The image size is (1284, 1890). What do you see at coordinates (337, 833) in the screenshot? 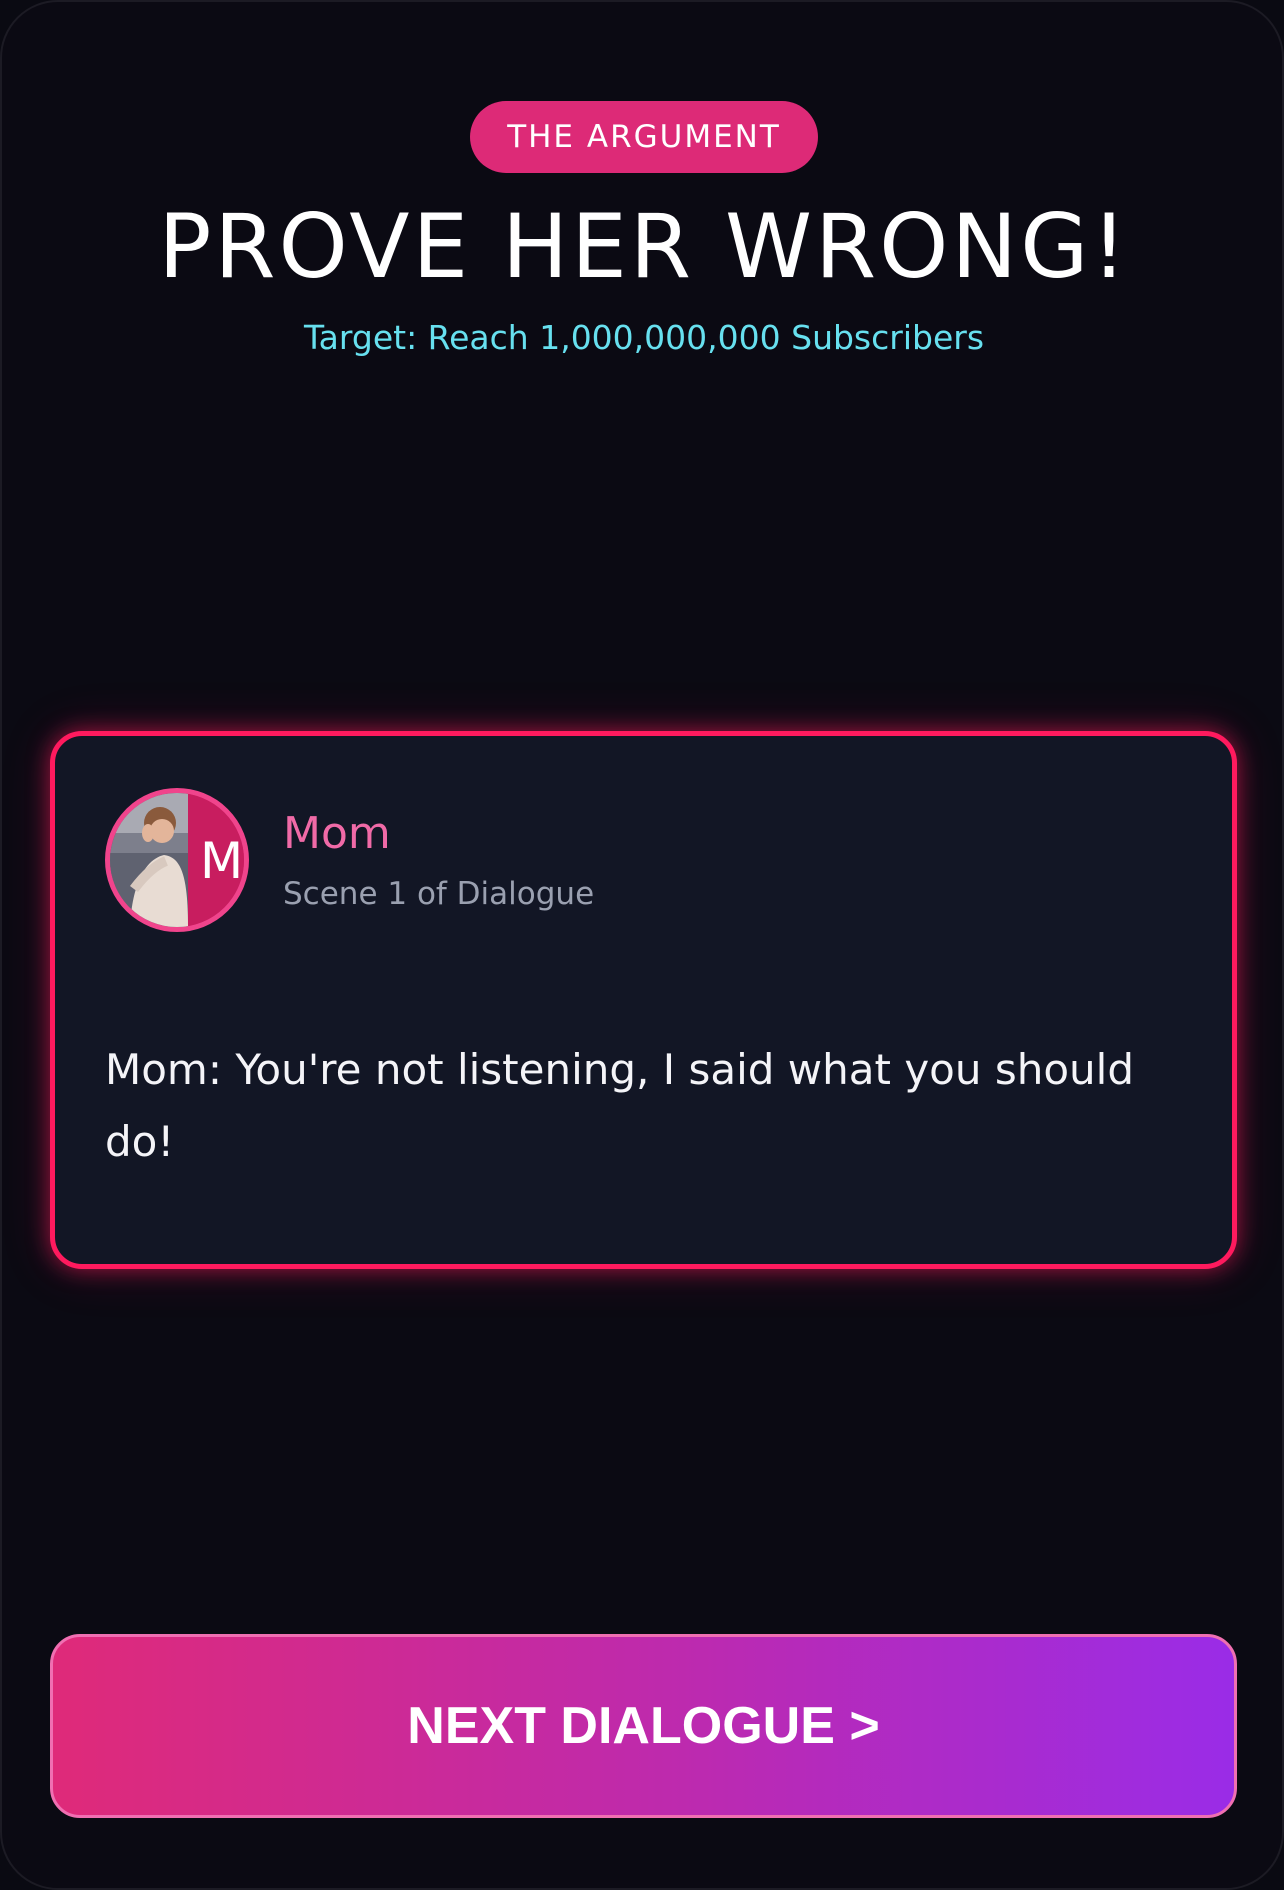
I see `speaker-name: Mom` at bounding box center [337, 833].